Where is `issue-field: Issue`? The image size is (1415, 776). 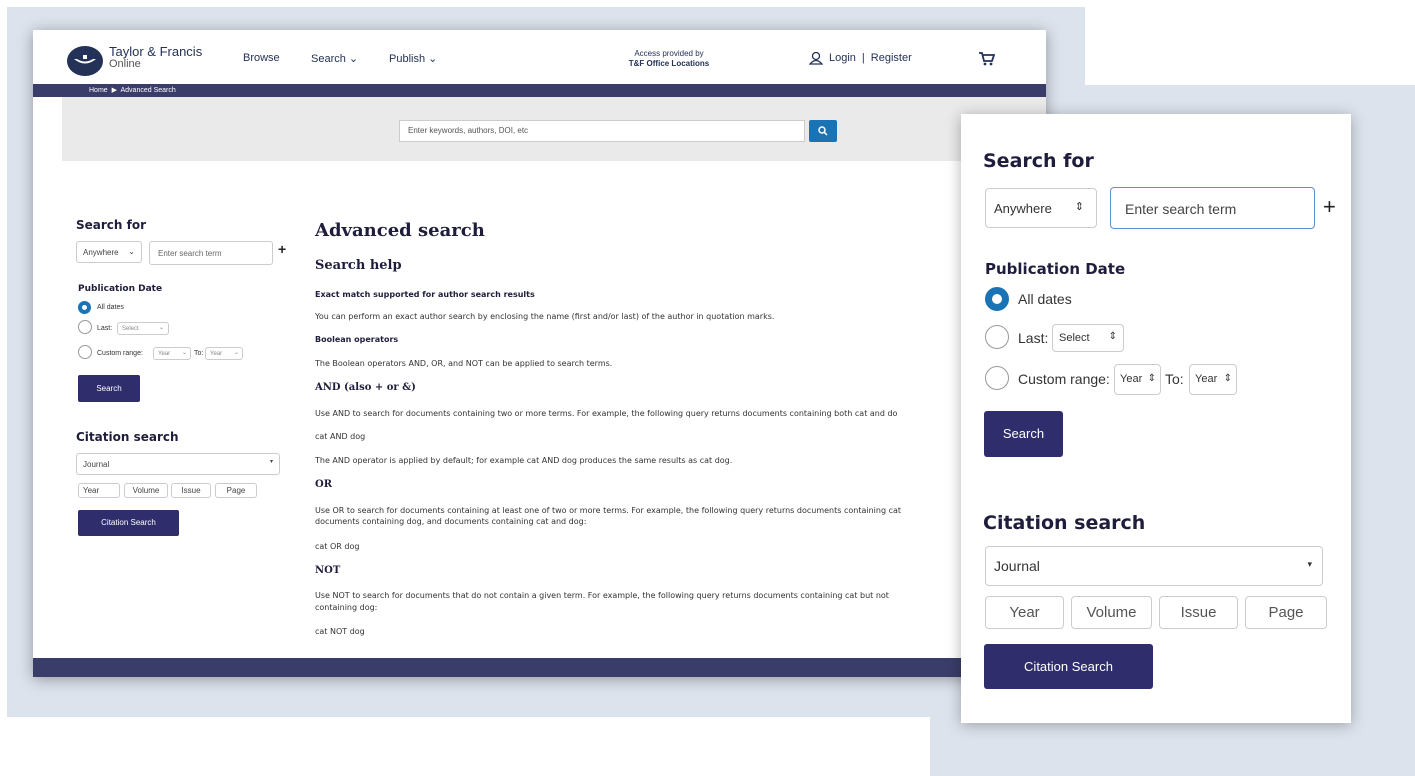 issue-field: Issue is located at coordinates (191, 490).